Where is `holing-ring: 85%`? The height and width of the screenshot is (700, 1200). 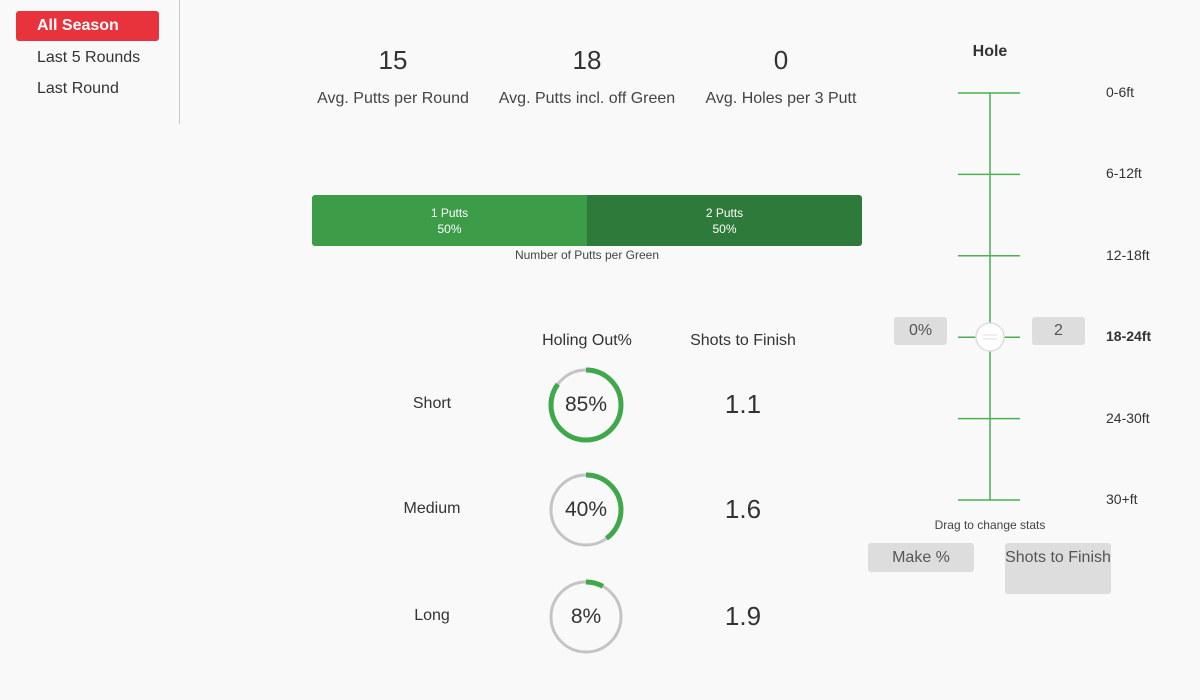
holing-ring: 85% is located at coordinates (586, 405).